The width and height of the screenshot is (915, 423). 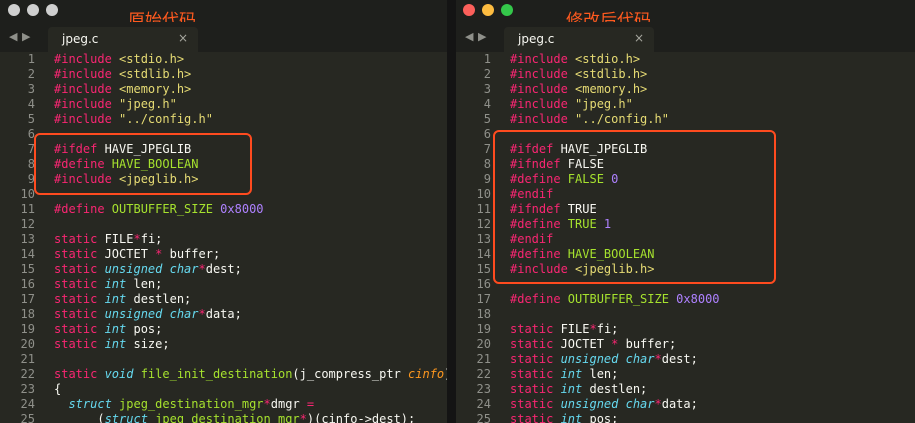 I want to click on code-line: 23 static int destlen;, so click(x=685, y=389).